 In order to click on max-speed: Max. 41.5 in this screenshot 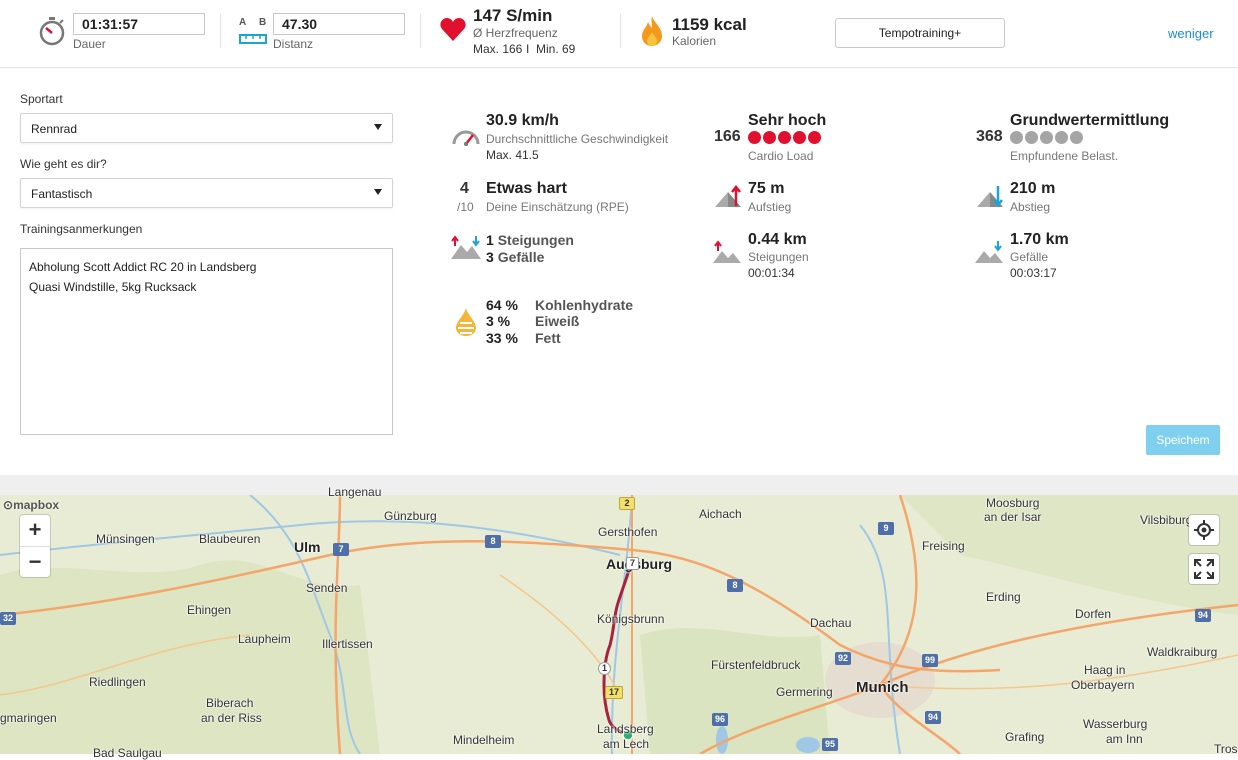, I will do `click(512, 155)`.